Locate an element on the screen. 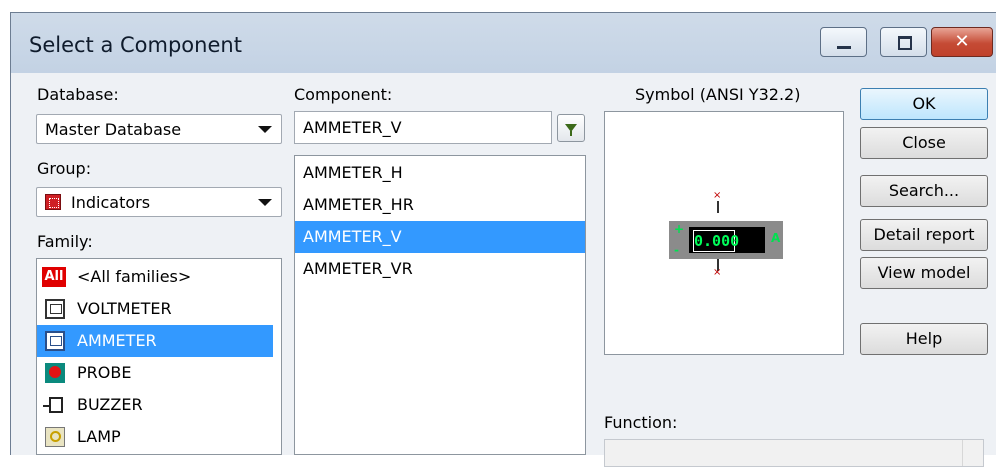 Image resolution: width=996 pixels, height=467 pixels. family-item-all: All <All families> is located at coordinates (155, 277).